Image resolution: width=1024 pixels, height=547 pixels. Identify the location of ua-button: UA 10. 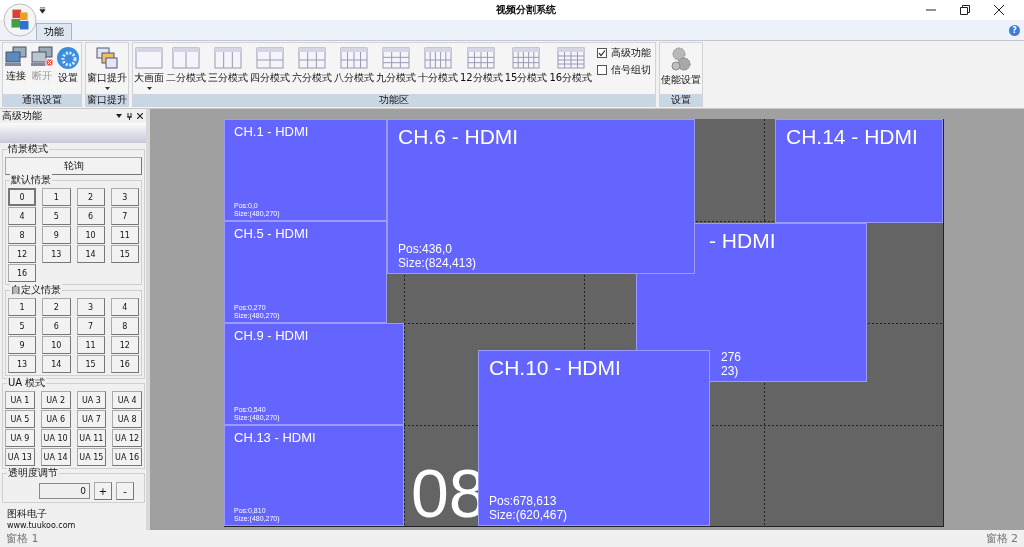
(55, 438).